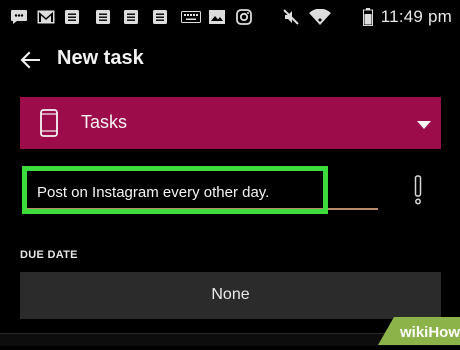 Image resolution: width=460 pixels, height=350 pixels. I want to click on wifi-icon, so click(320, 17).